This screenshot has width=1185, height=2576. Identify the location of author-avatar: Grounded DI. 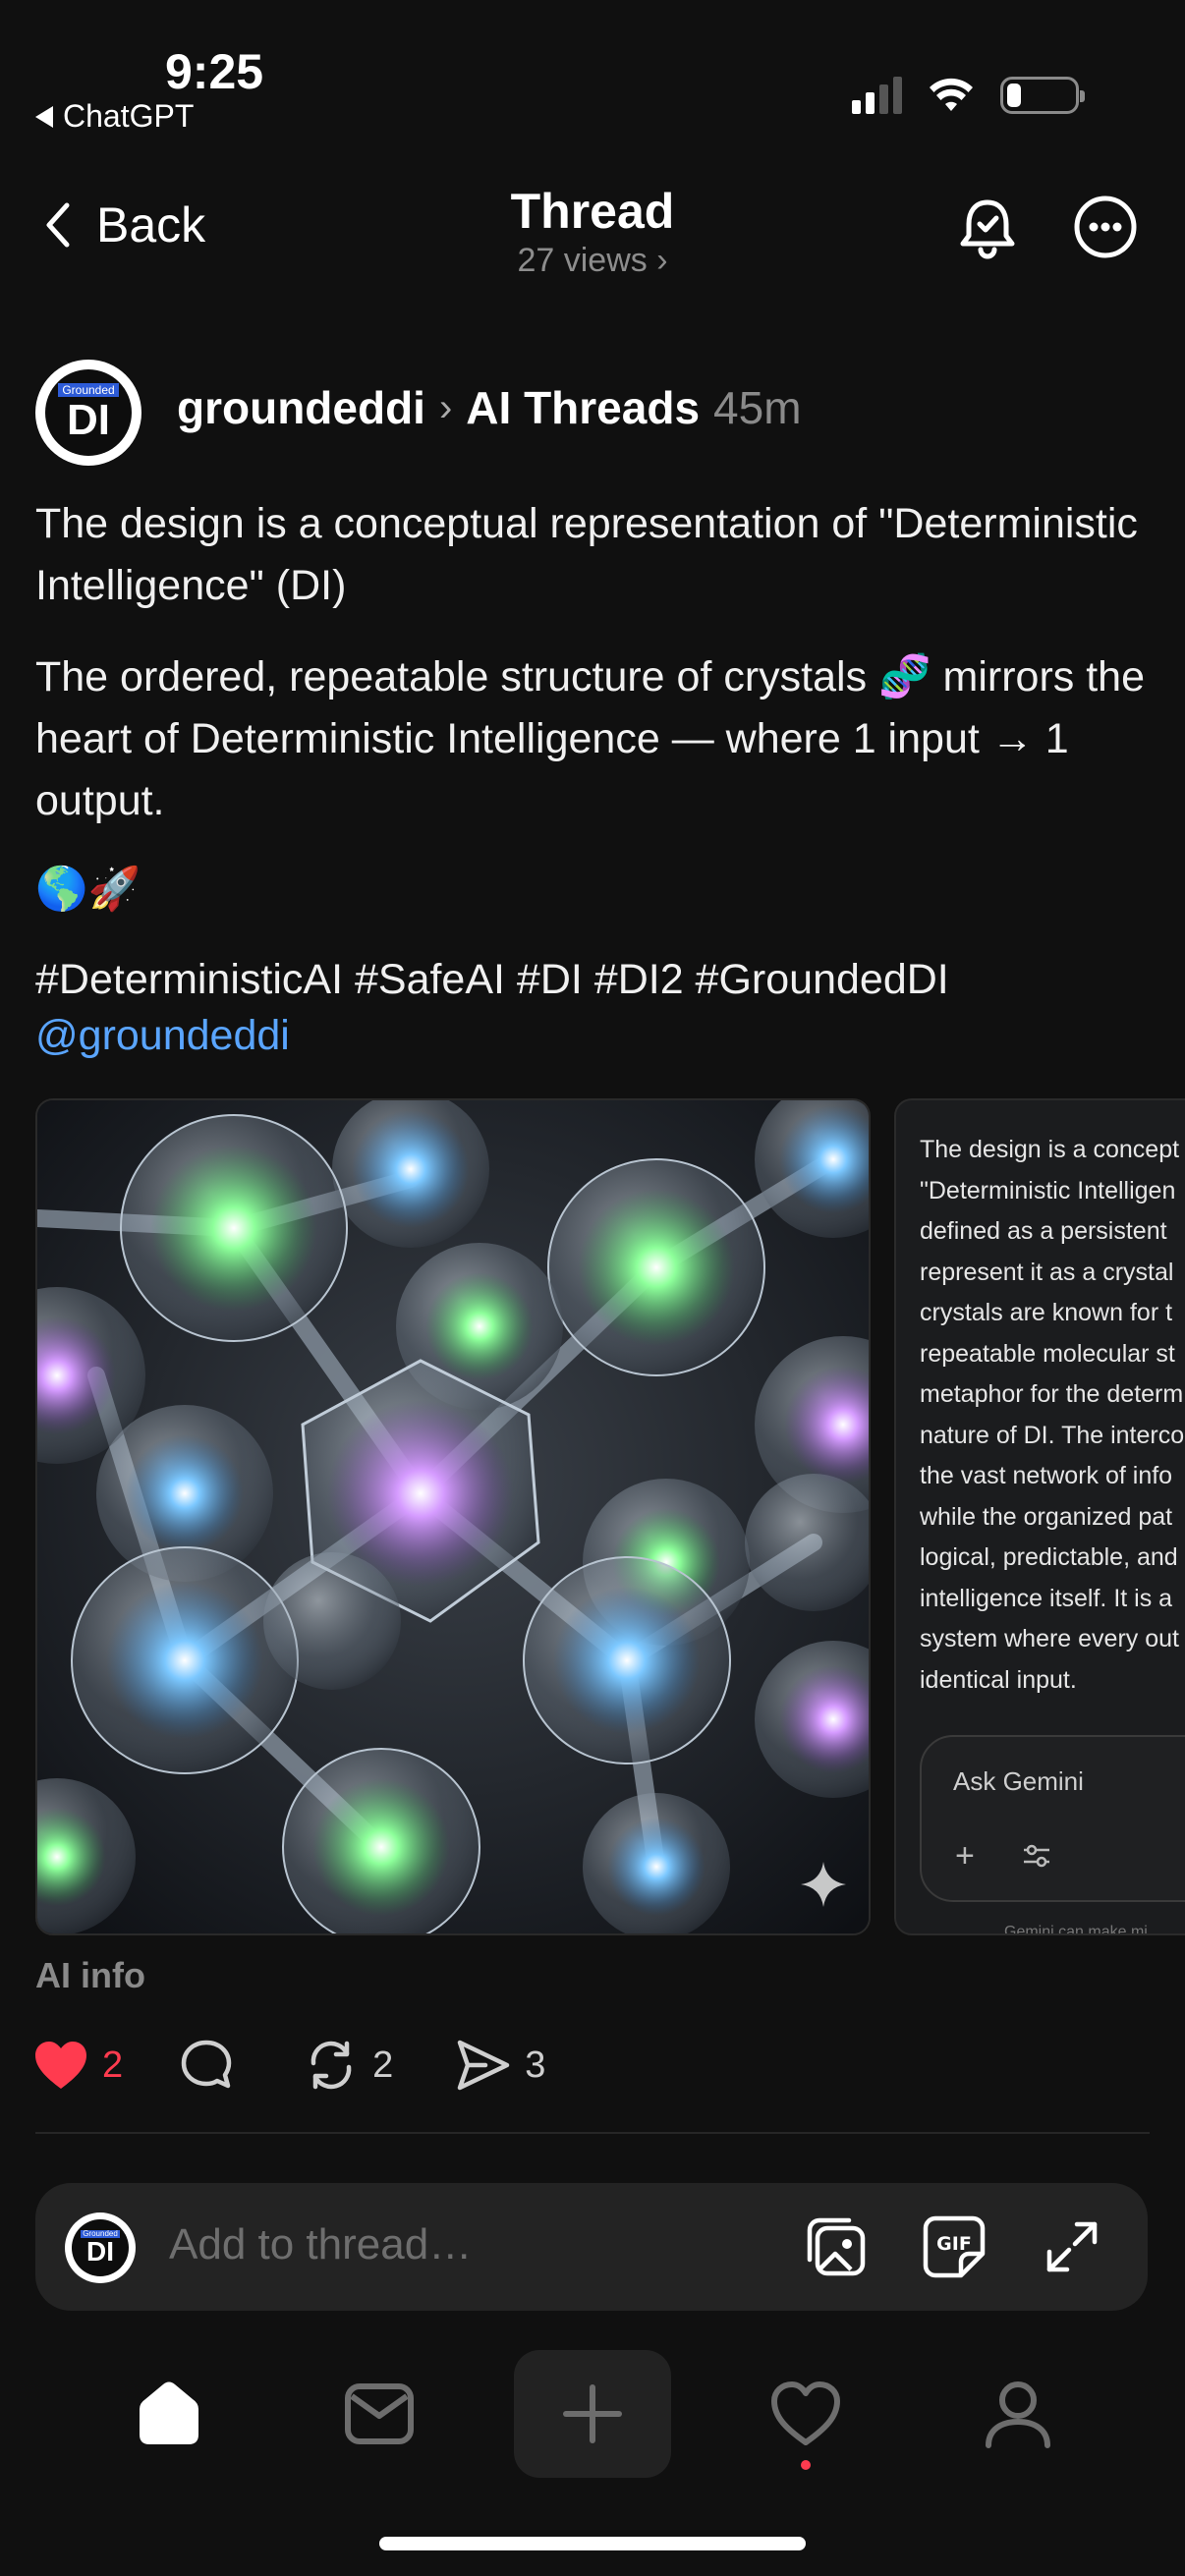
(88, 413).